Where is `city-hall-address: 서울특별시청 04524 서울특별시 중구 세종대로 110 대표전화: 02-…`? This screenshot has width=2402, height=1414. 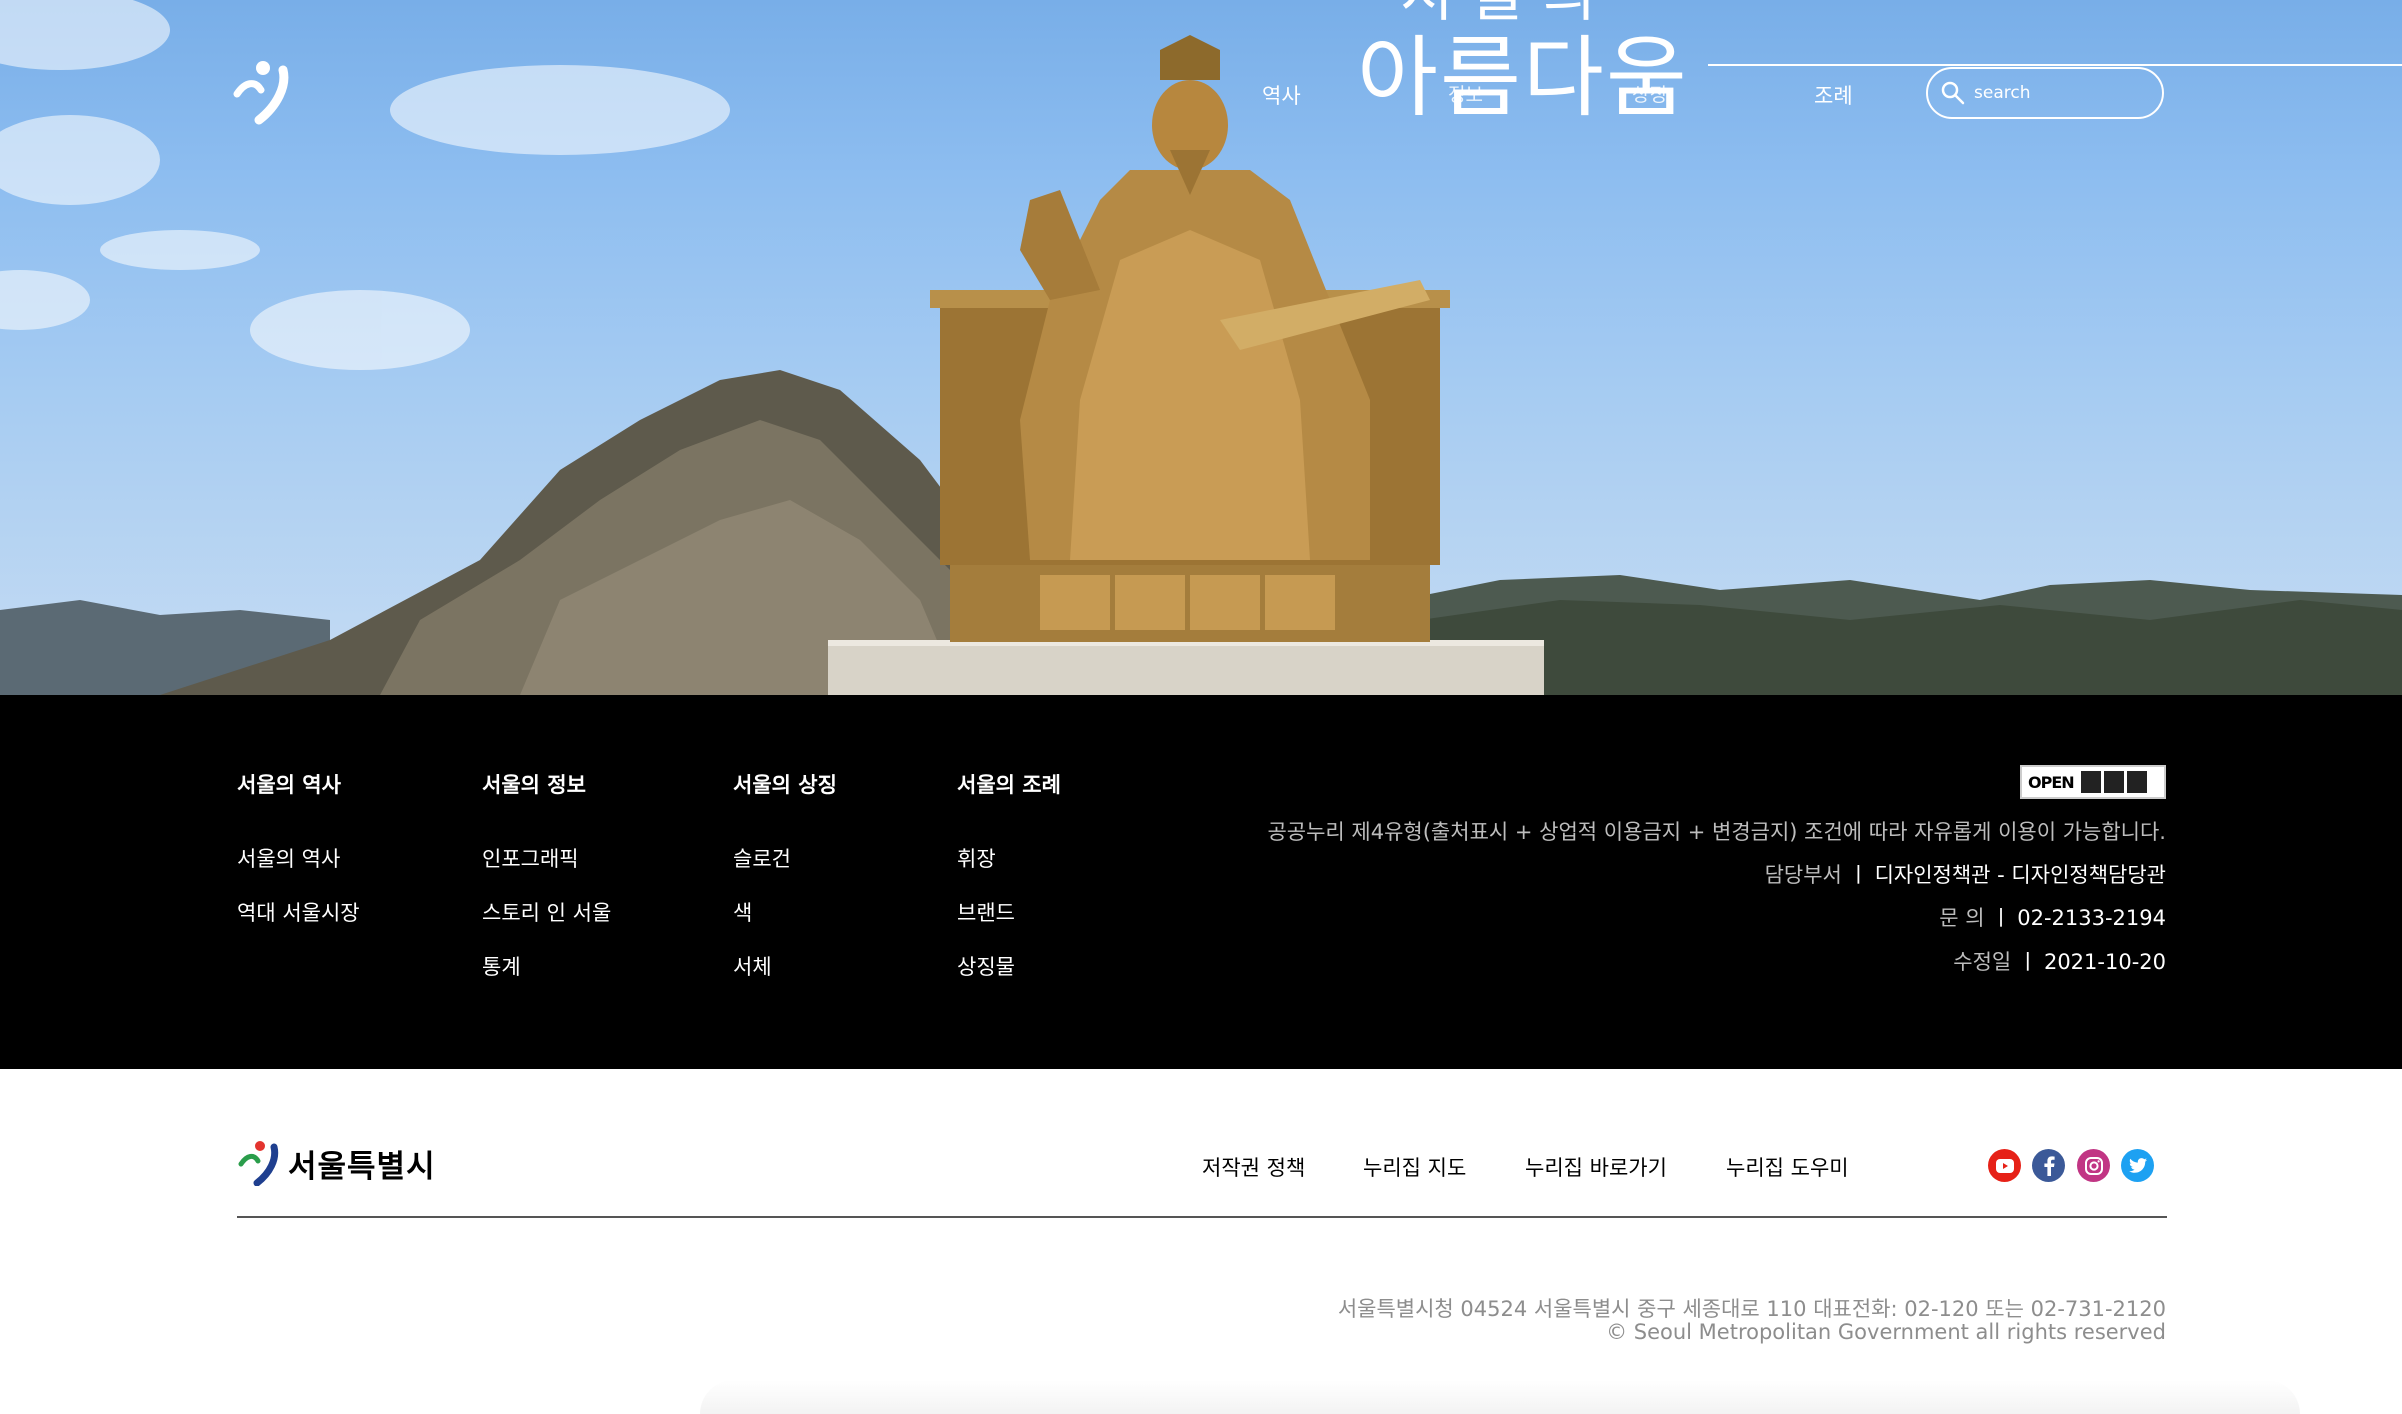
city-hall-address: 서울특별시청 04524 서울특별시 중구 세종대로 110 대표전화: 02-… is located at coordinates (1751, 1309).